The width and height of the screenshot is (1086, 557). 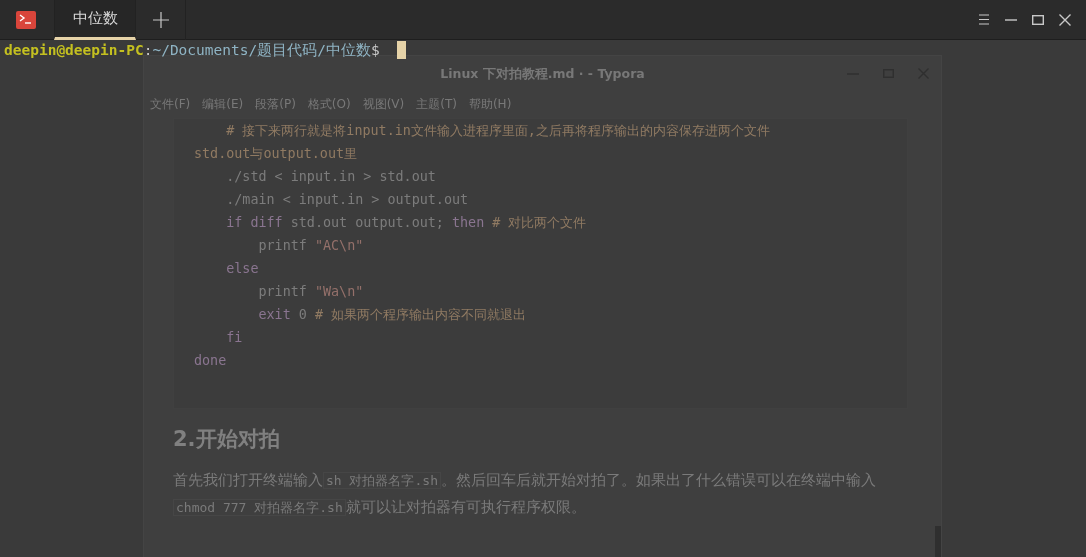 What do you see at coordinates (331, 177) in the screenshot?
I see `code-line: ./std < input.in > std.out` at bounding box center [331, 177].